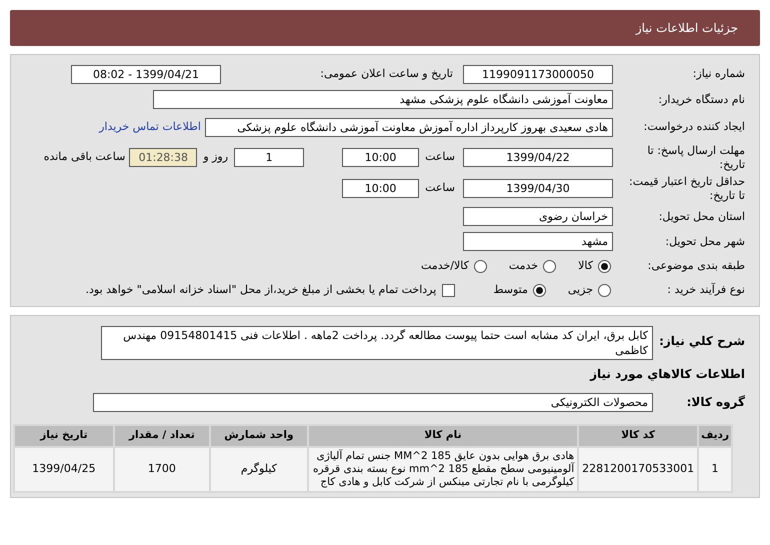  I want to click on input-field: 1399/04/22, so click(538, 157).